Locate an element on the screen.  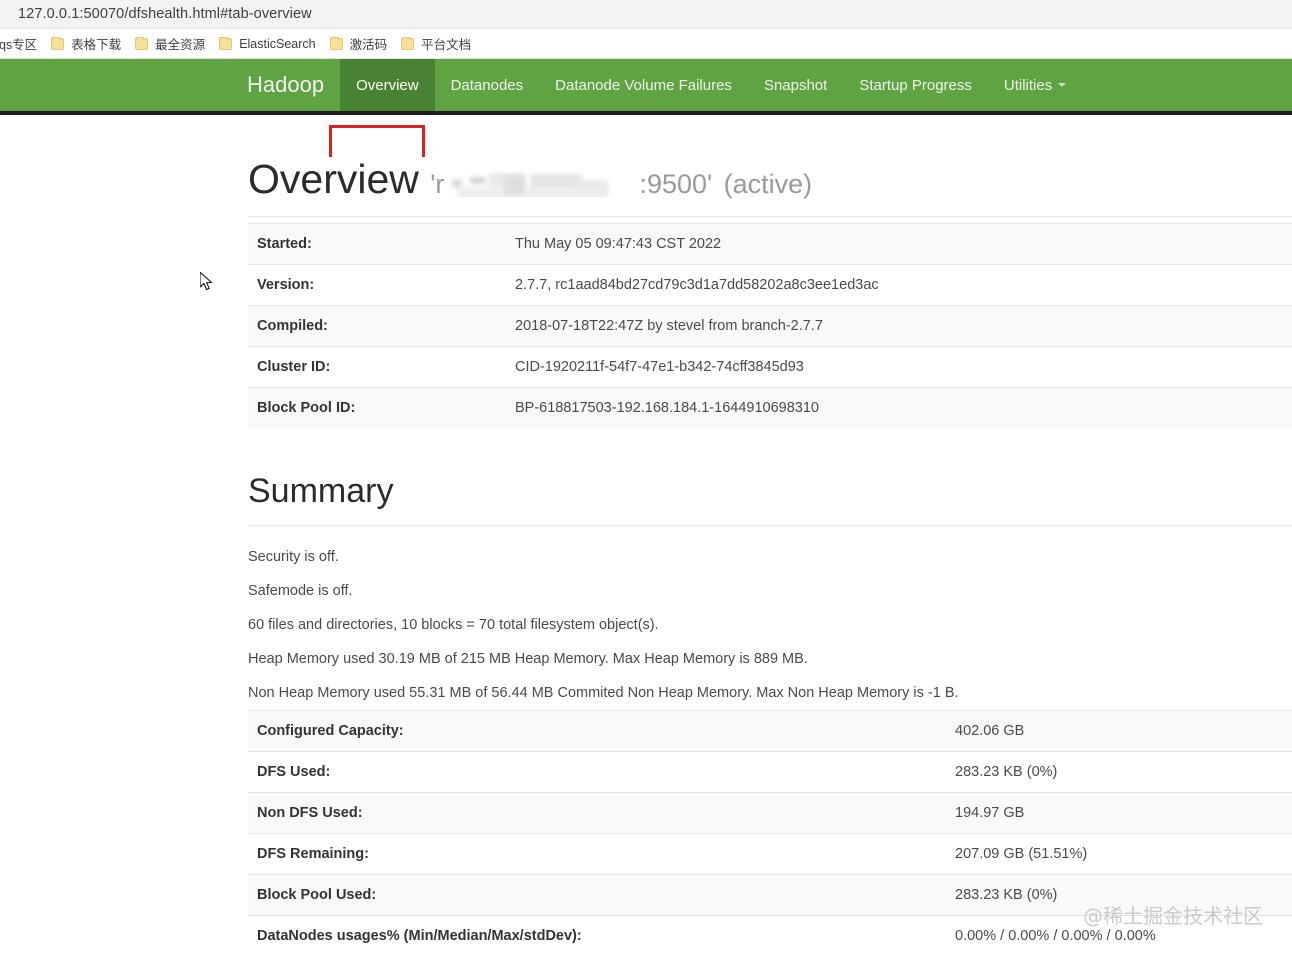
bookmark-item-5: 平台文档 is located at coordinates (436, 44).